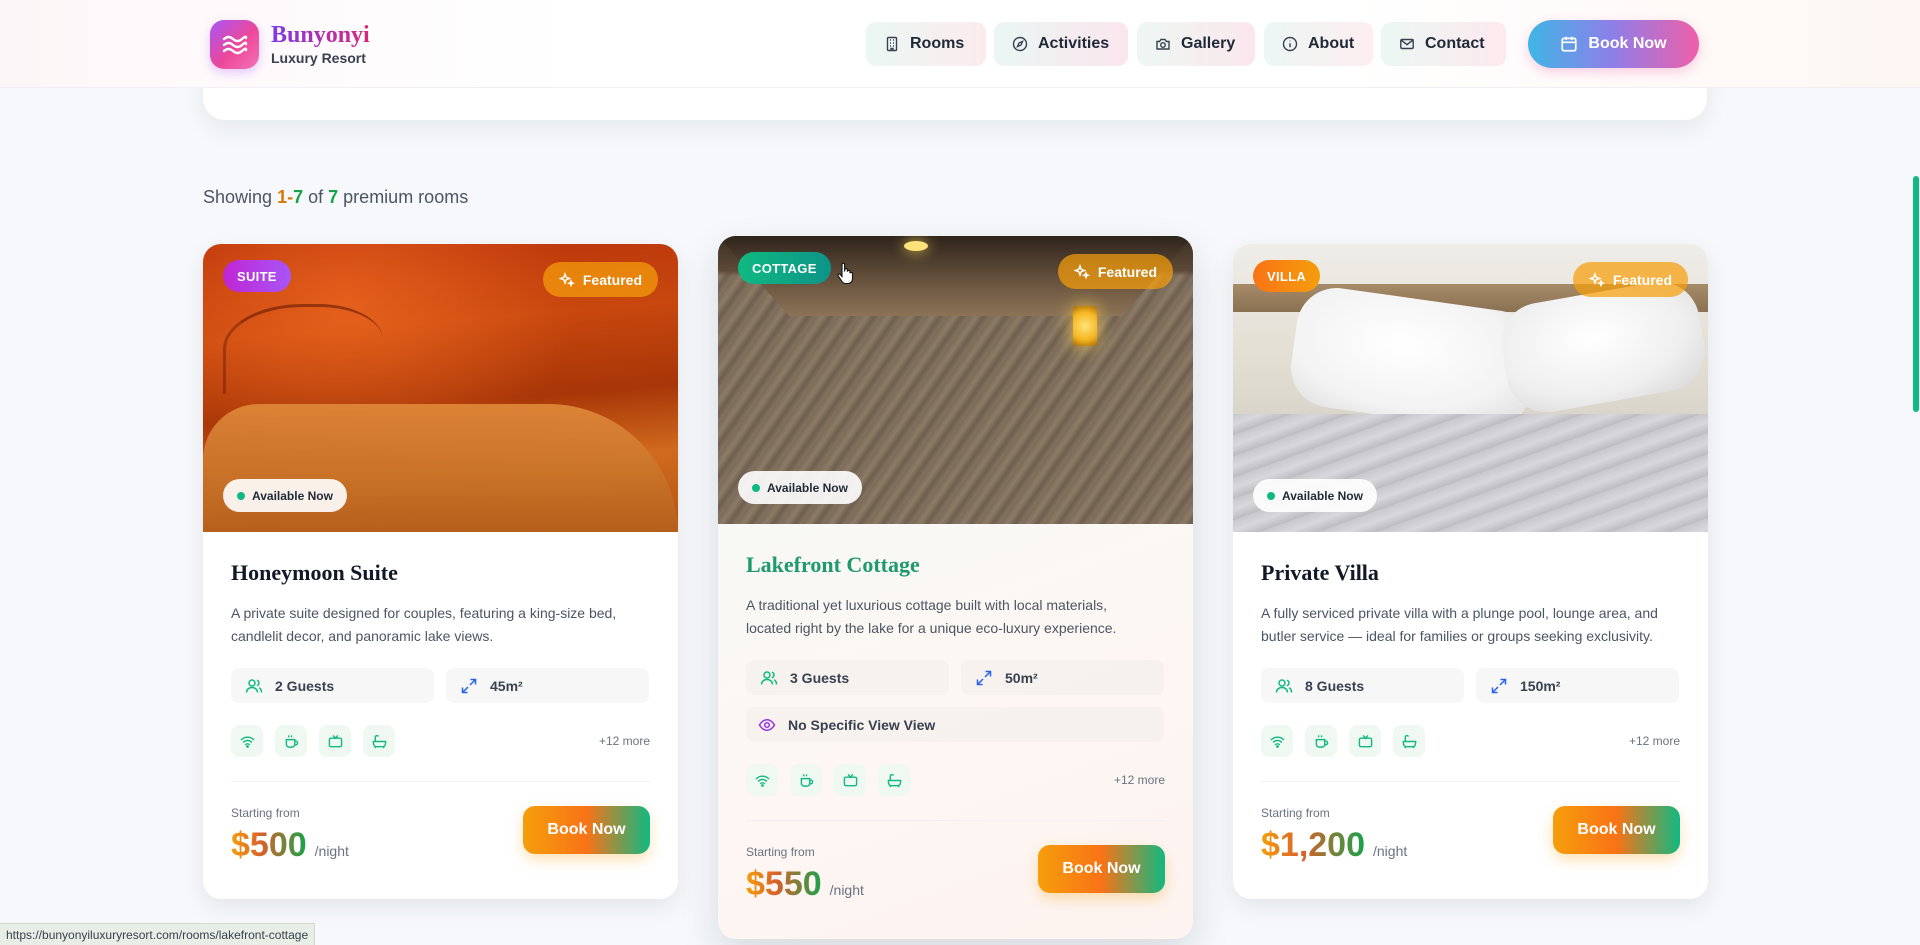  What do you see at coordinates (1627, 43) in the screenshot?
I see `header-book-now-label: Book Now` at bounding box center [1627, 43].